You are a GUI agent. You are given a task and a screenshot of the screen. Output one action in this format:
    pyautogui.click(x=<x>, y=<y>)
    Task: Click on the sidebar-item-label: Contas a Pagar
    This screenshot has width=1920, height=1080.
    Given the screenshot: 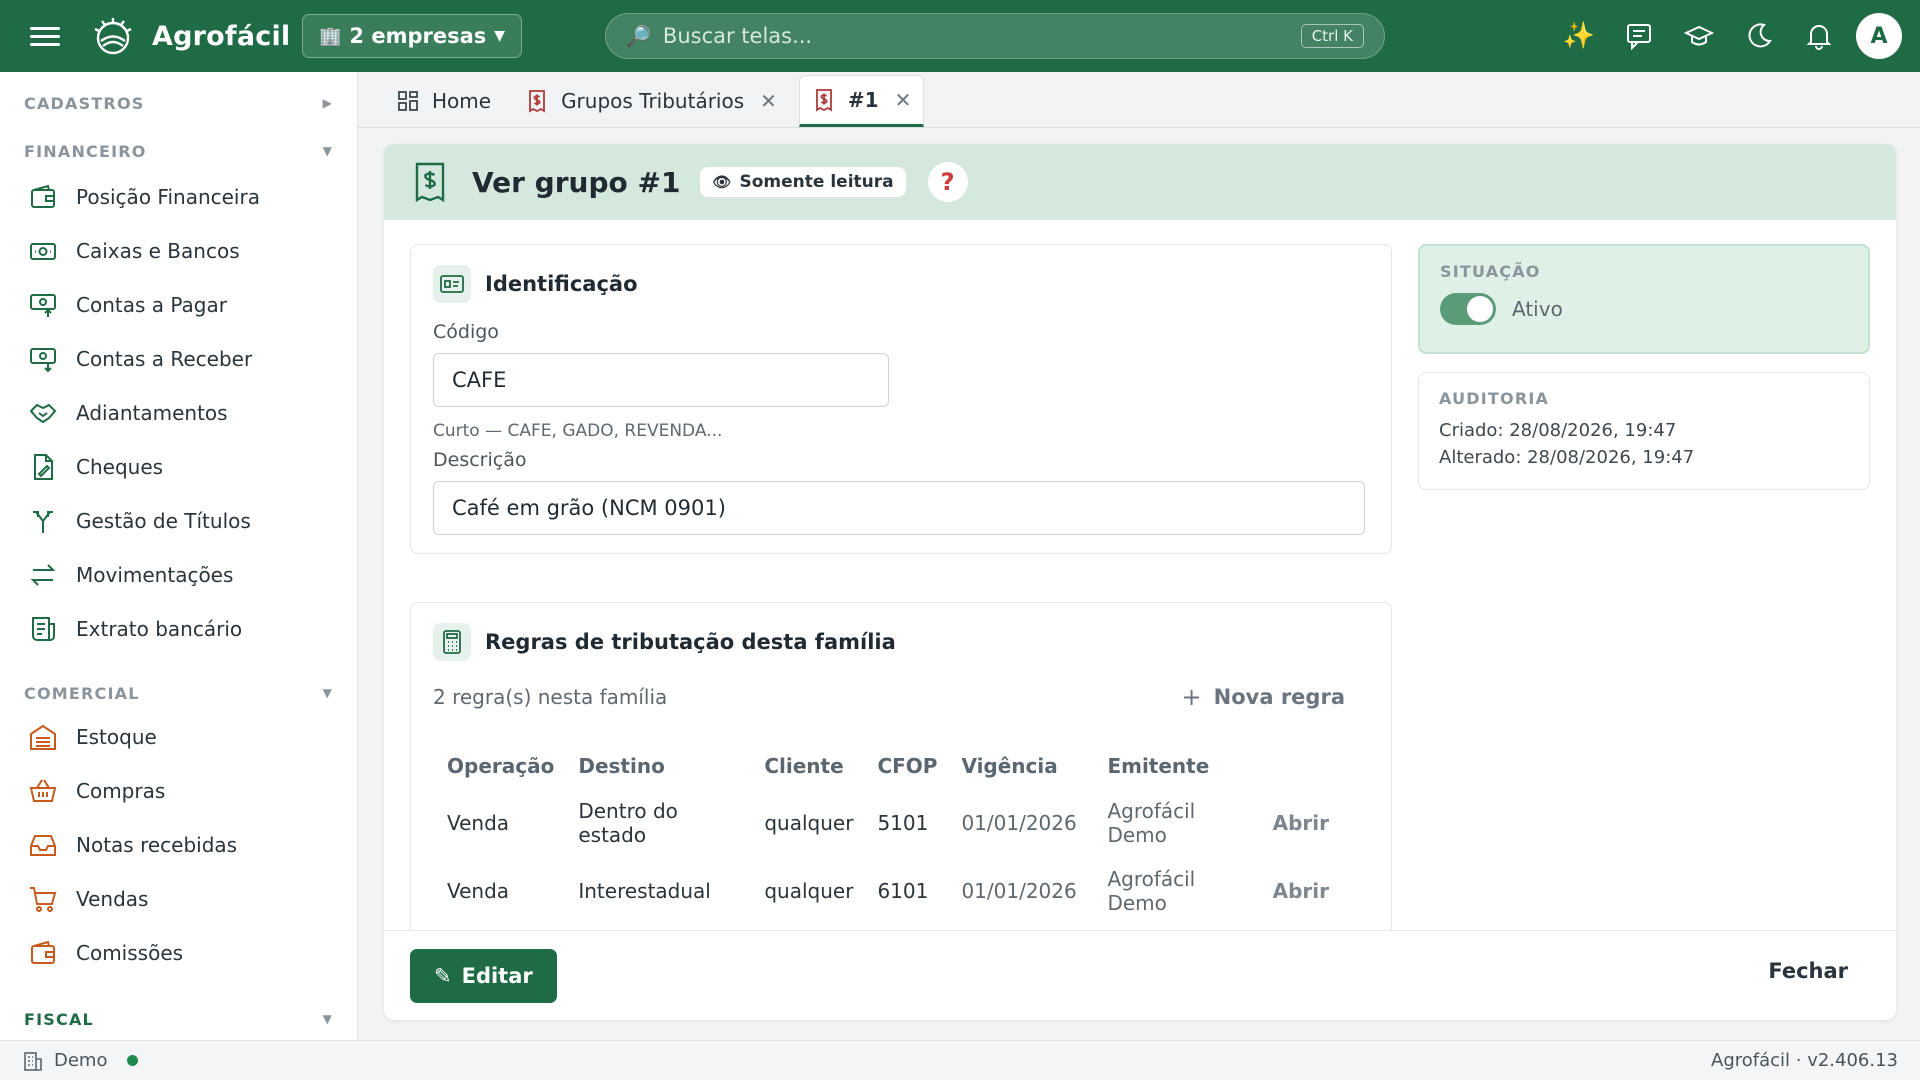 What is the action you would take?
    pyautogui.click(x=151, y=305)
    